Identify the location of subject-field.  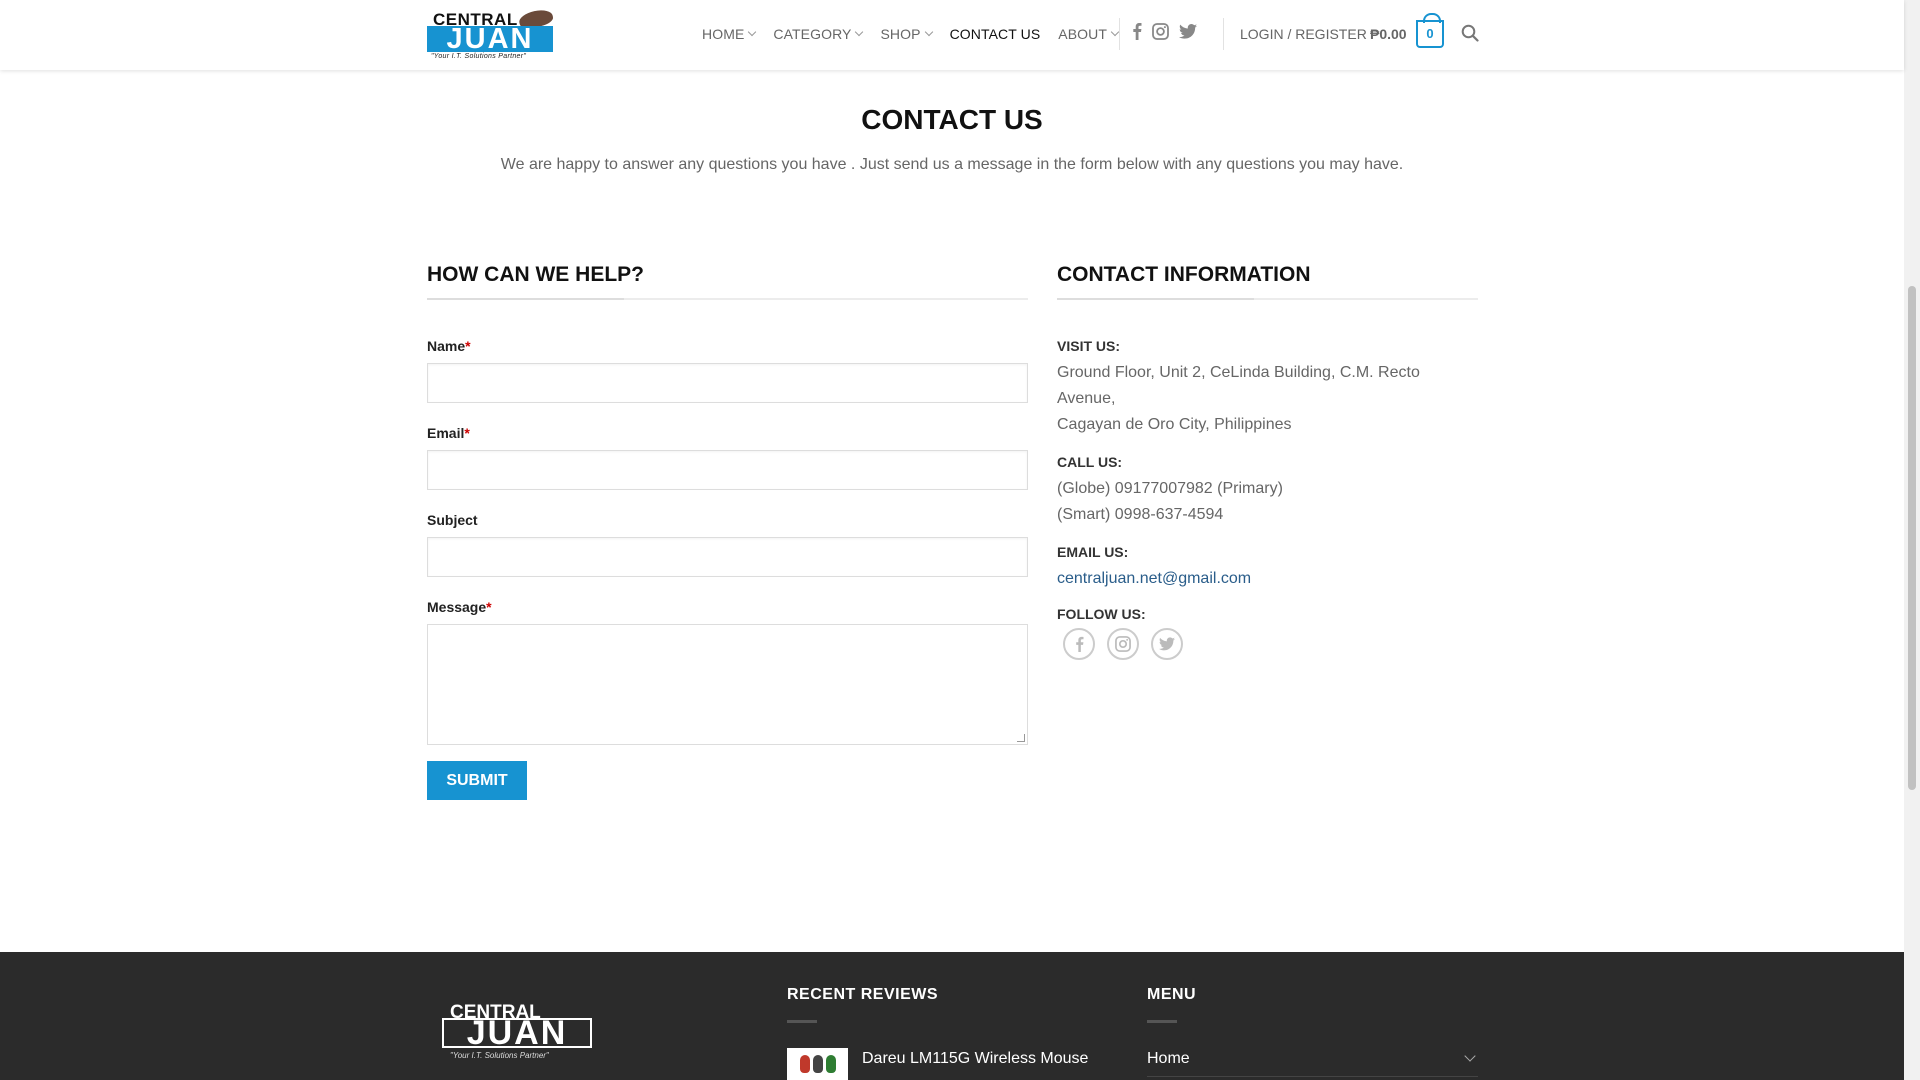
(727, 557).